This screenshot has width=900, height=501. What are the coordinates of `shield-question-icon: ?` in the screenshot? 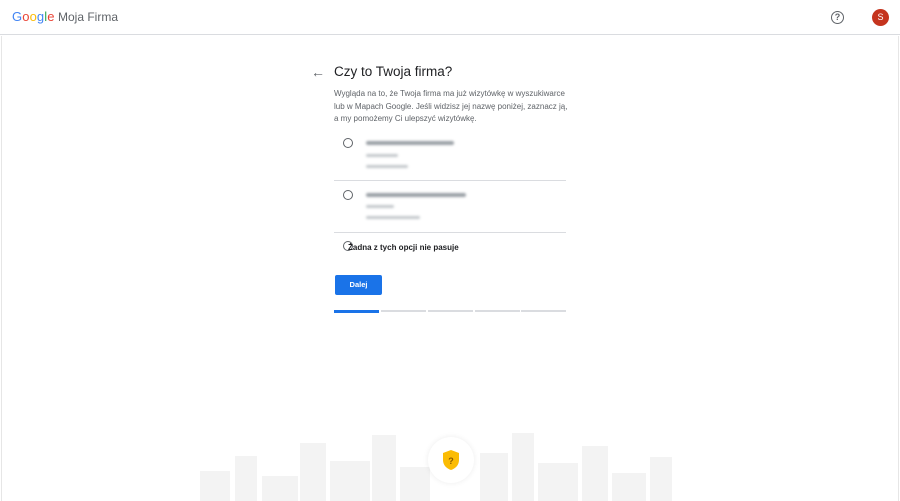 It's located at (451, 460).